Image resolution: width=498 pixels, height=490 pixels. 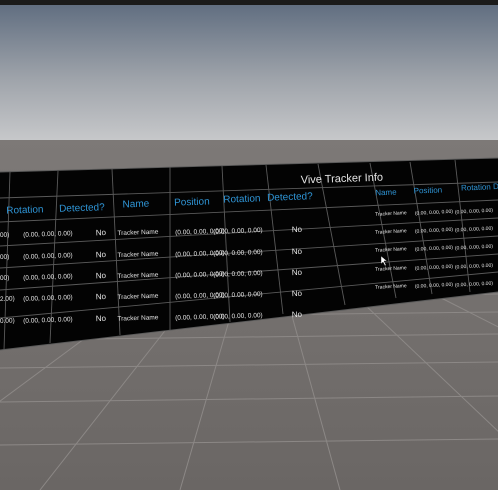 What do you see at coordinates (7, 299) in the screenshot?
I see `table-cell: 2.00)` at bounding box center [7, 299].